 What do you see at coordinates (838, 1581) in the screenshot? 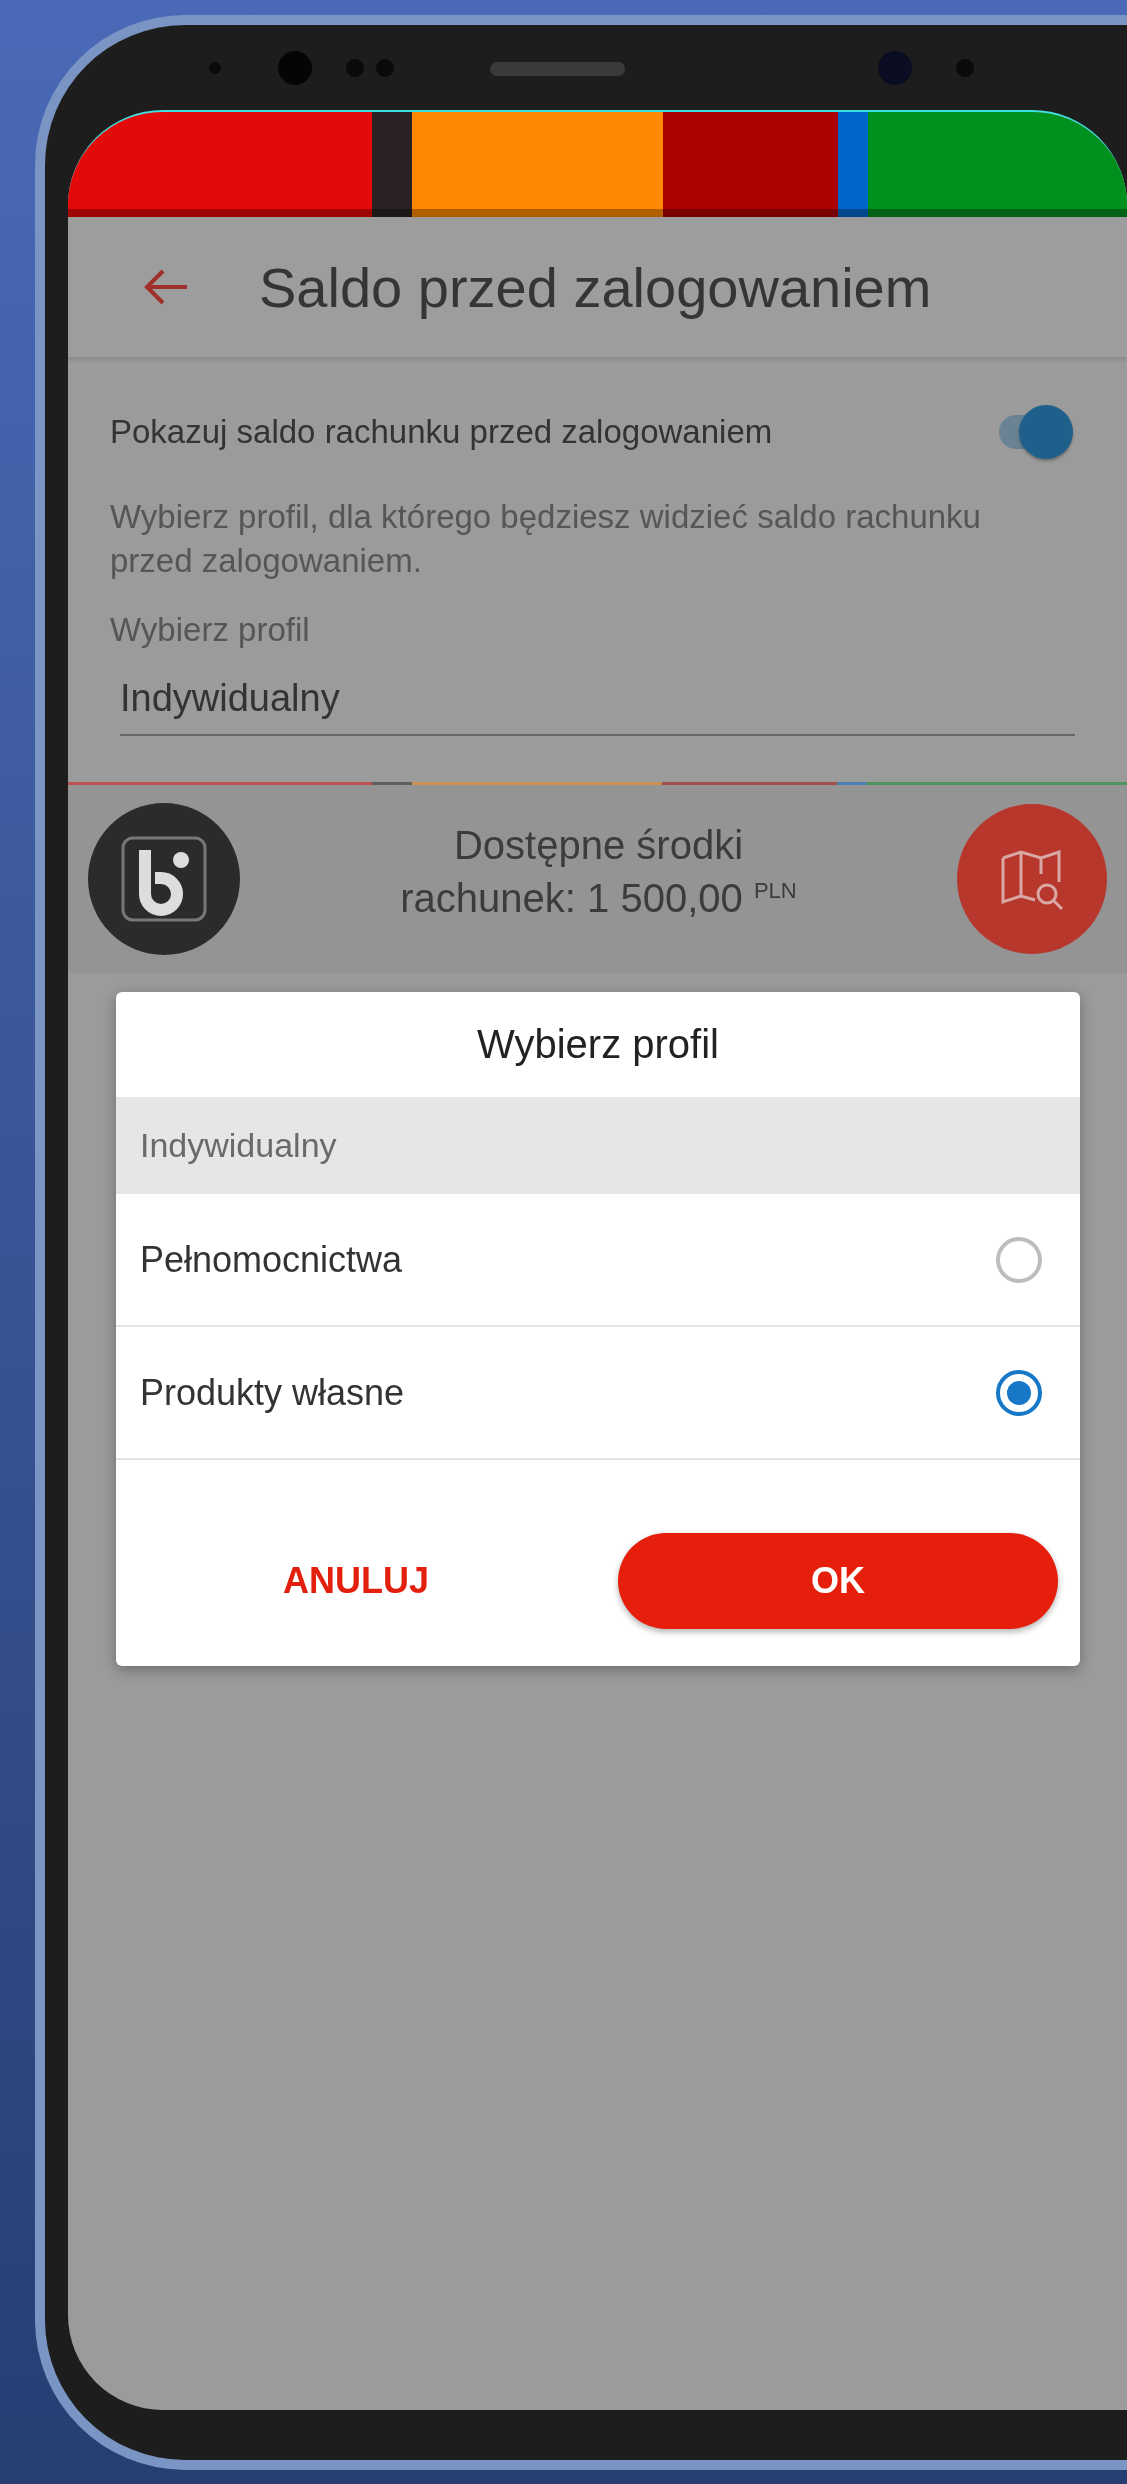
I see `ok-button: OK` at bounding box center [838, 1581].